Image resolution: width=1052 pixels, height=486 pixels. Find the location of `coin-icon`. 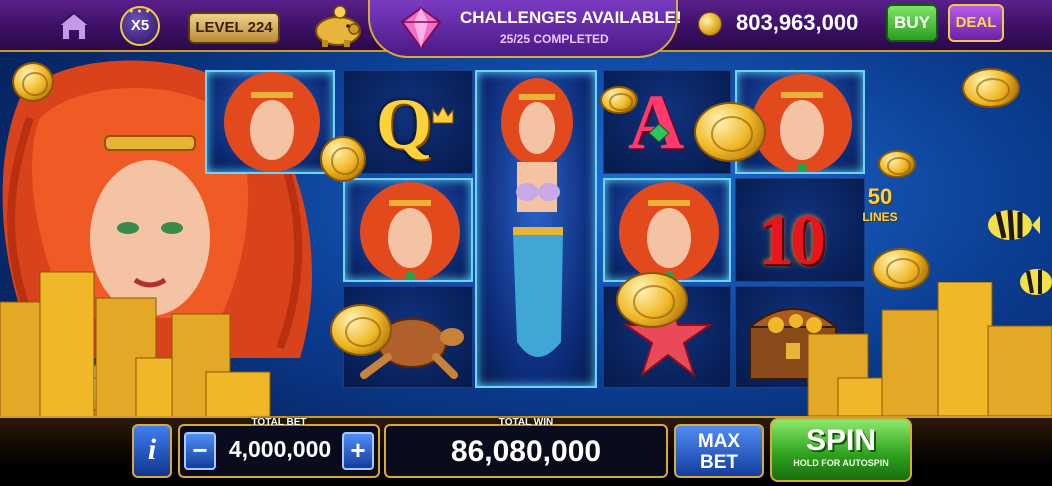

coin-icon is located at coordinates (710, 24).